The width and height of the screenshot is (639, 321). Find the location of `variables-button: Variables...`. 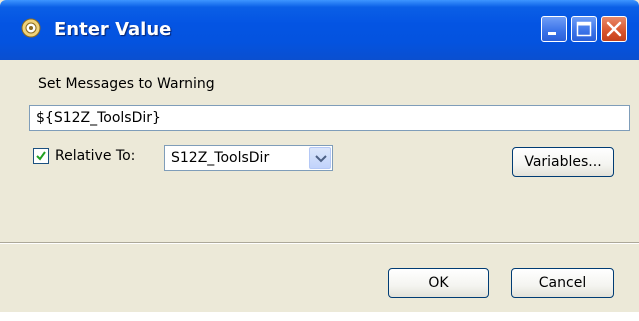

variables-button: Variables... is located at coordinates (563, 162).